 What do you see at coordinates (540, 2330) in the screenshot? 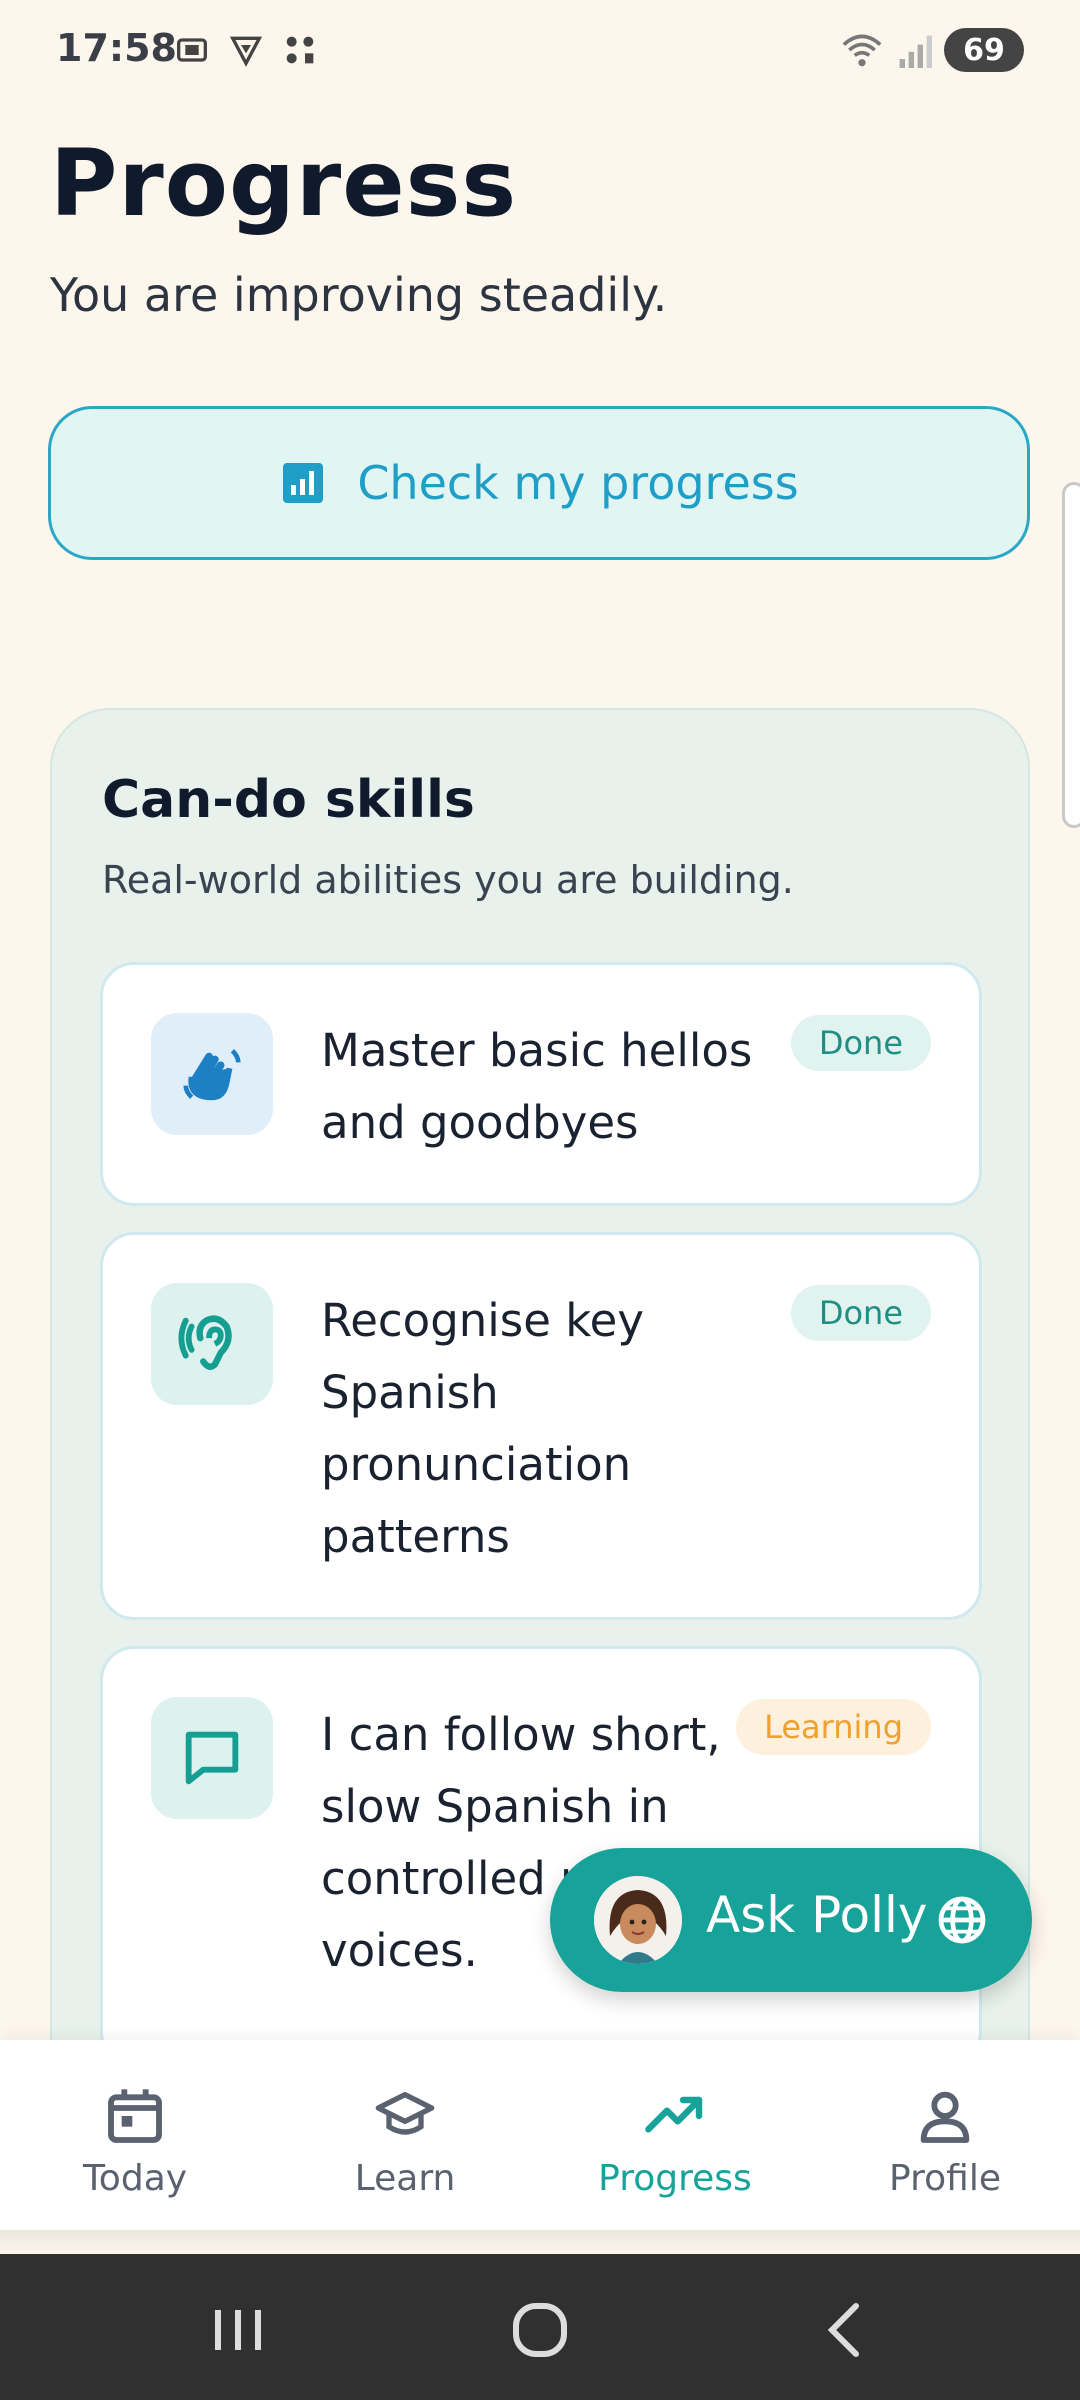
I see `home-icon` at bounding box center [540, 2330].